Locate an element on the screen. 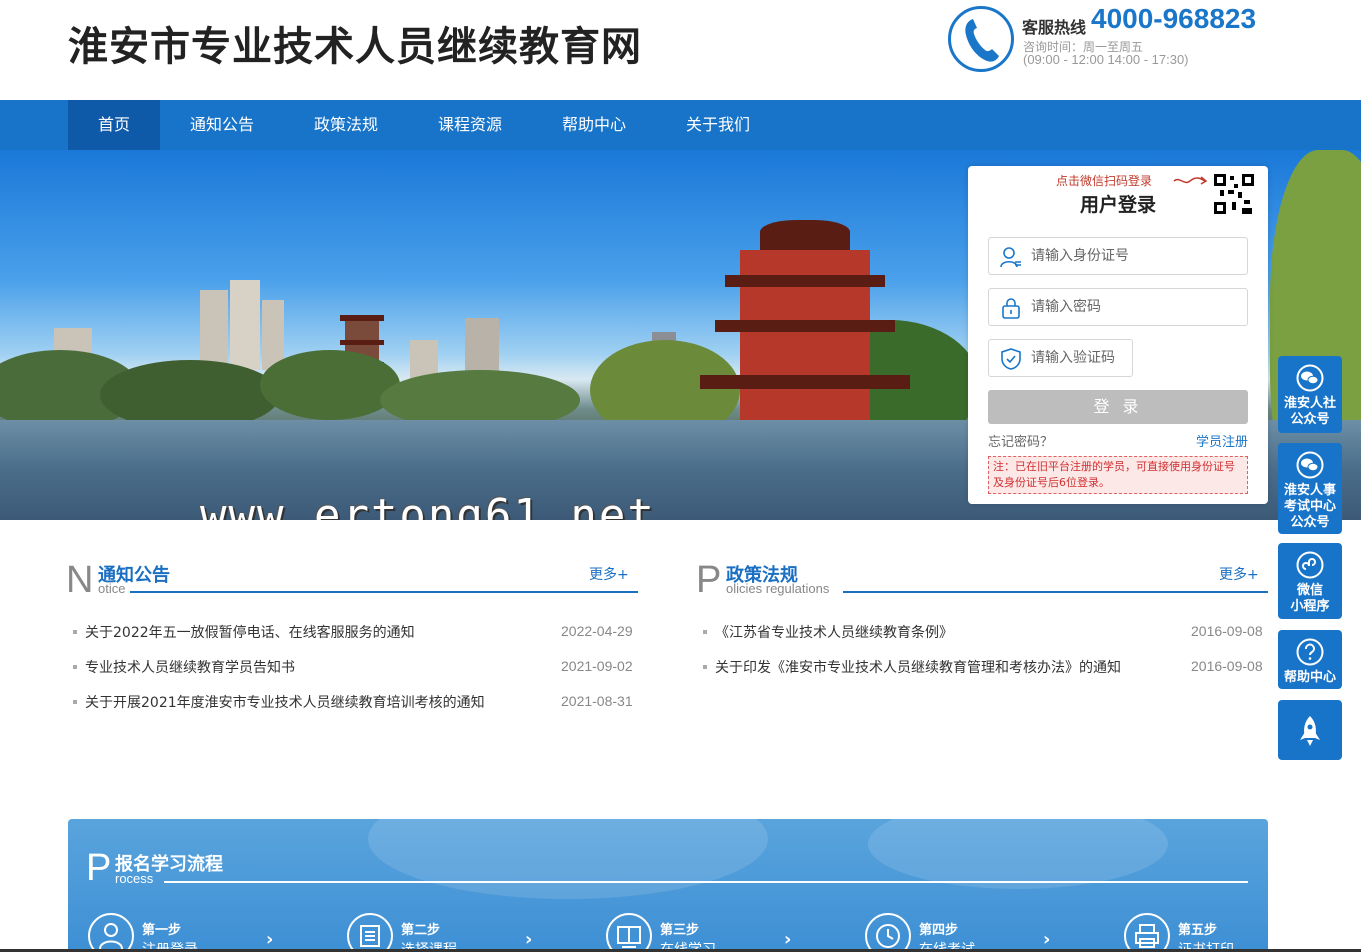  captcha-field is located at coordinates (1060, 358).